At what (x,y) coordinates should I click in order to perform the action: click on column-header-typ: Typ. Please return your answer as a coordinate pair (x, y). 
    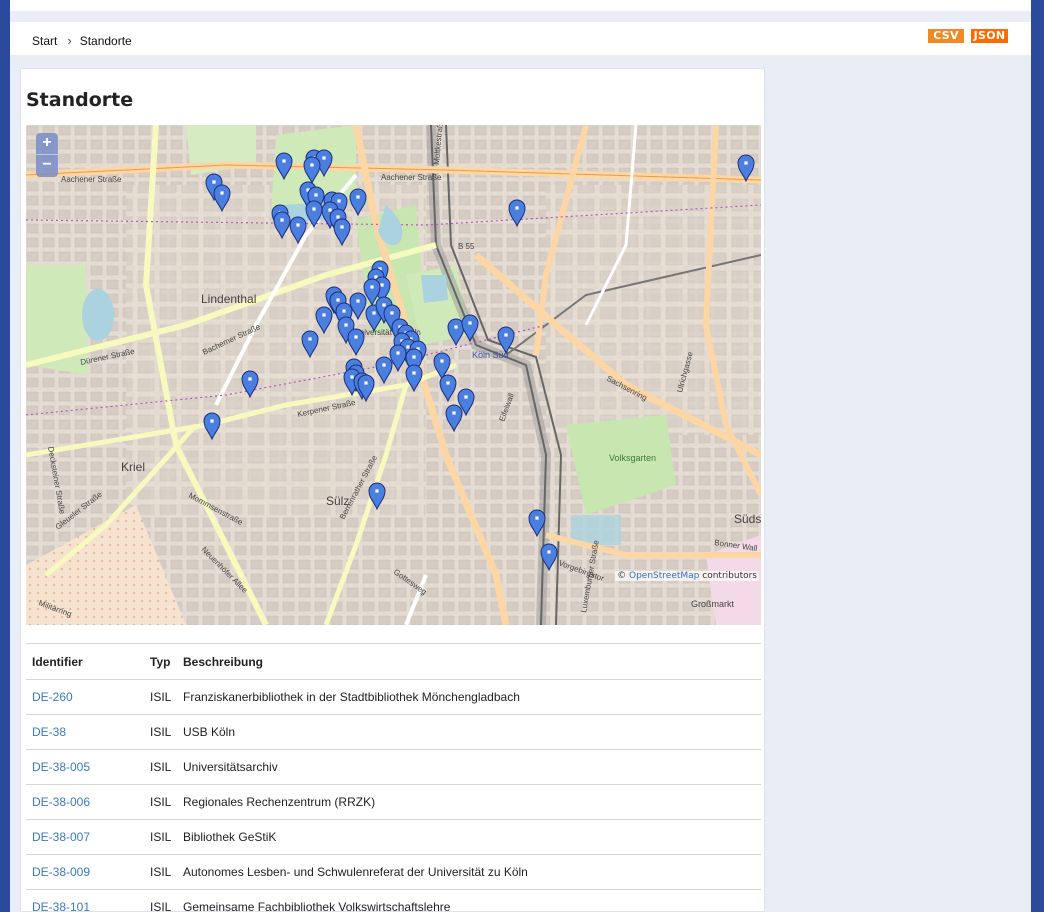
    Looking at the image, I should click on (160, 661).